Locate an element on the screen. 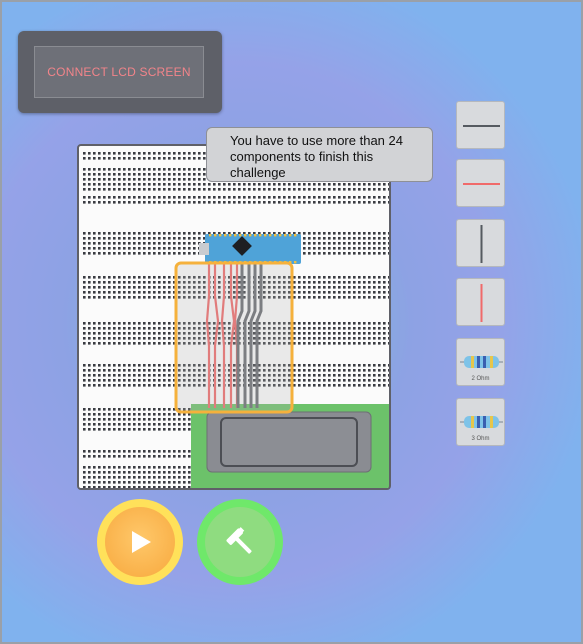 Image resolution: width=583 pixels, height=644 pixels. palette-resistor-2-ohm: 2 Ohm is located at coordinates (480, 362).